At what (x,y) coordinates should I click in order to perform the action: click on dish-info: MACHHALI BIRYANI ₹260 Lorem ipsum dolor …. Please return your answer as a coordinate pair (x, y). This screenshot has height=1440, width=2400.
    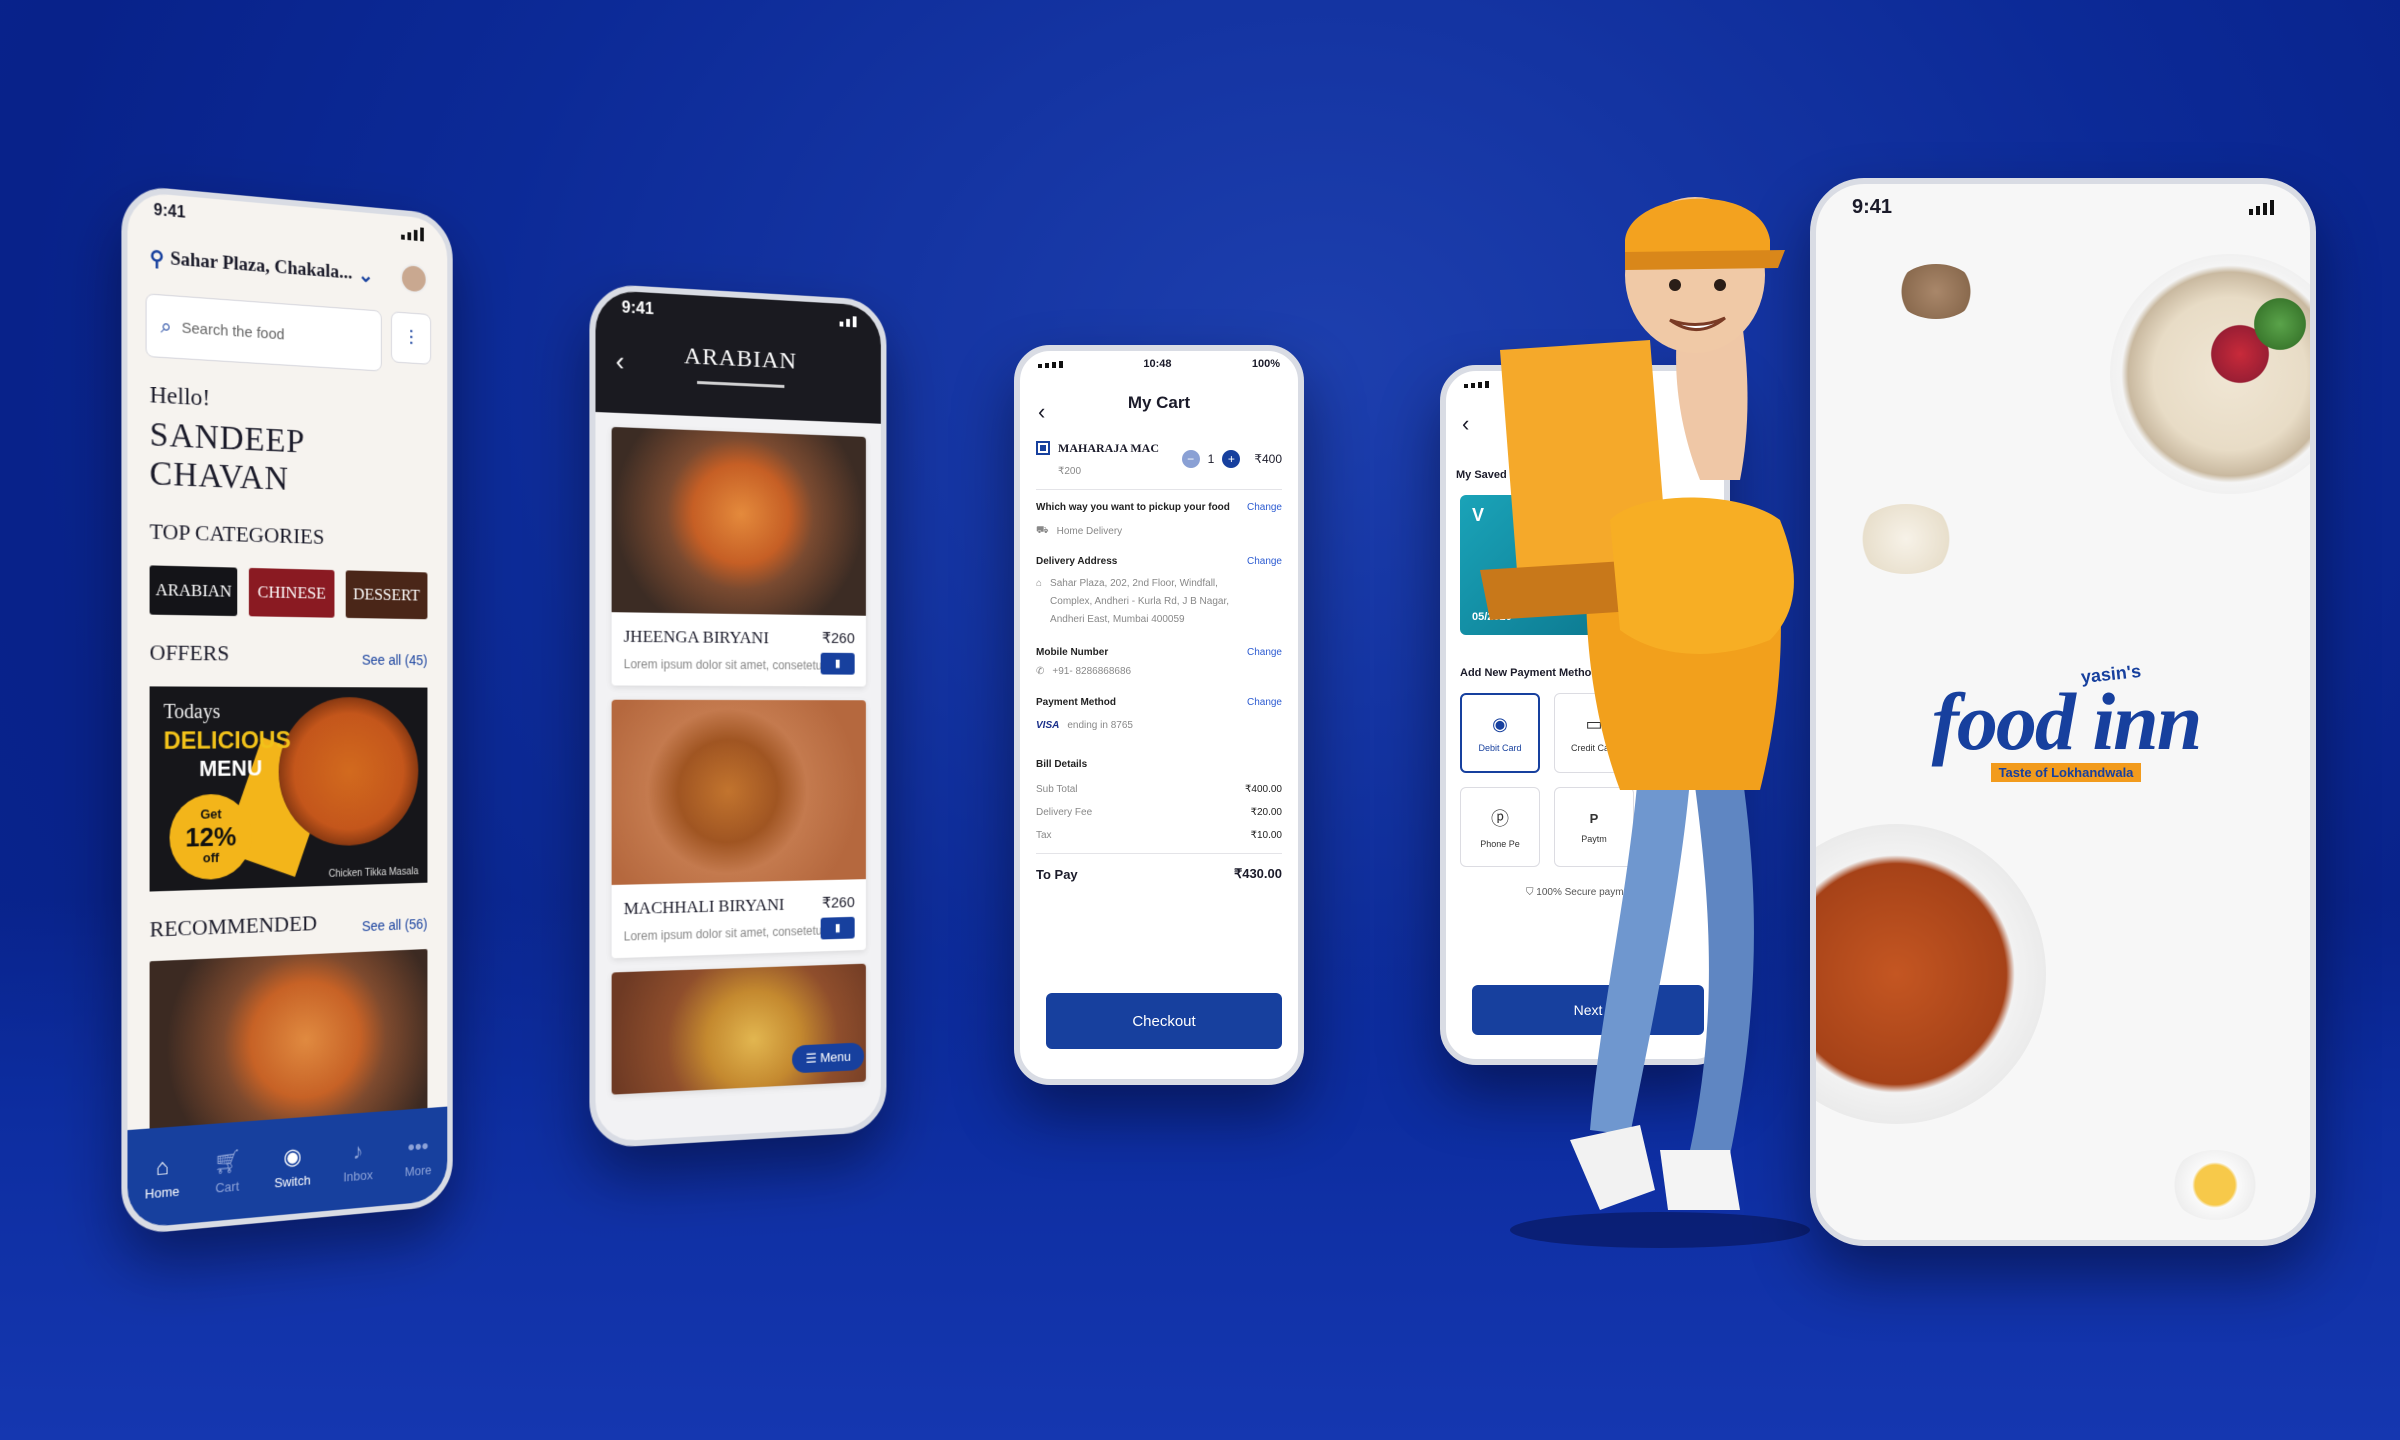
    Looking at the image, I should click on (739, 918).